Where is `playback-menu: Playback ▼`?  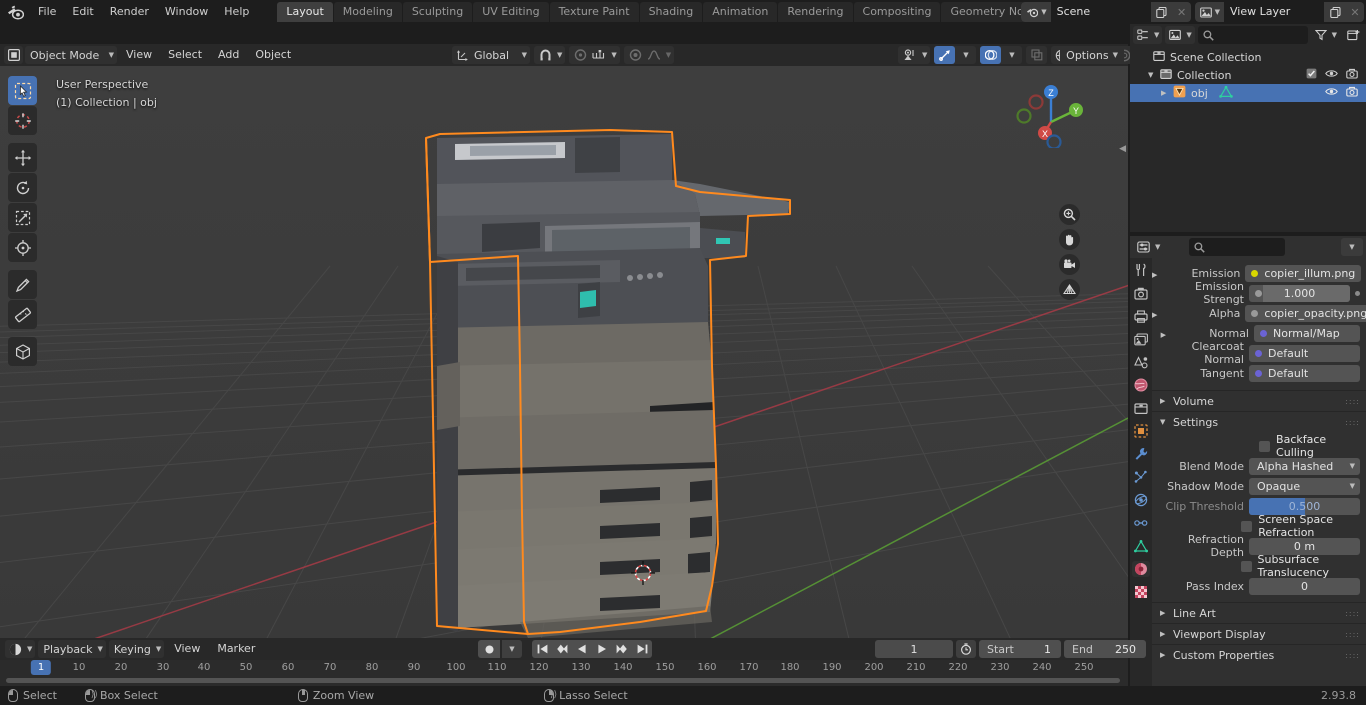
playback-menu: Playback ▼ is located at coordinates (72, 649).